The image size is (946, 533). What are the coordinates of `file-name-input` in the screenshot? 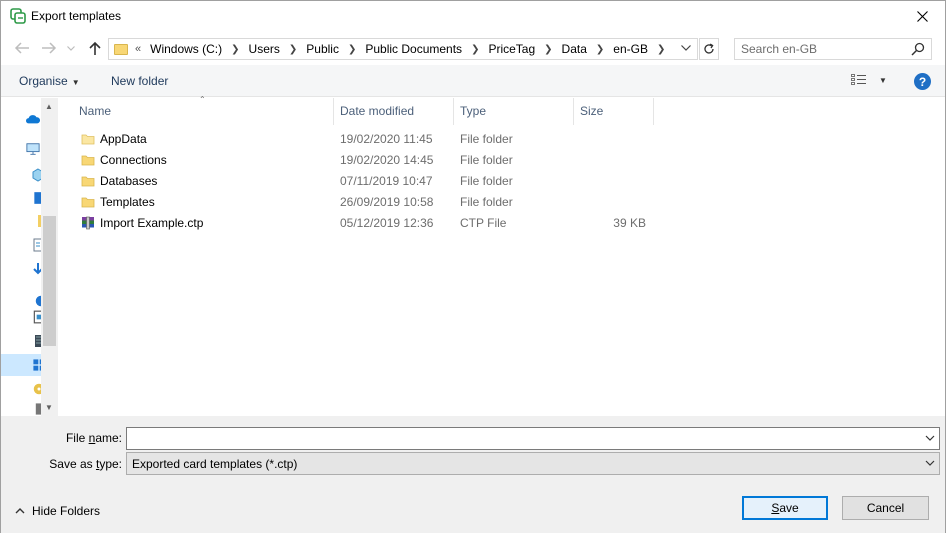 It's located at (522, 438).